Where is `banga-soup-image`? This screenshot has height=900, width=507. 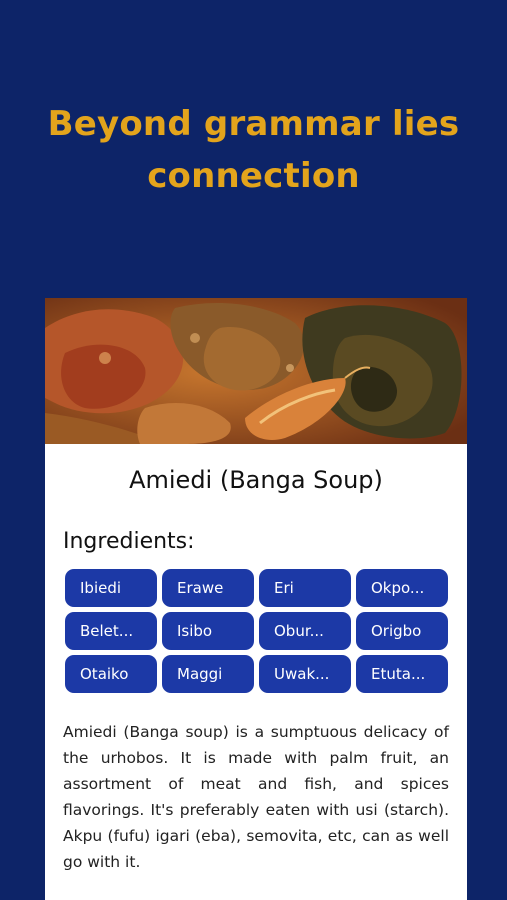 banga-soup-image is located at coordinates (256, 371).